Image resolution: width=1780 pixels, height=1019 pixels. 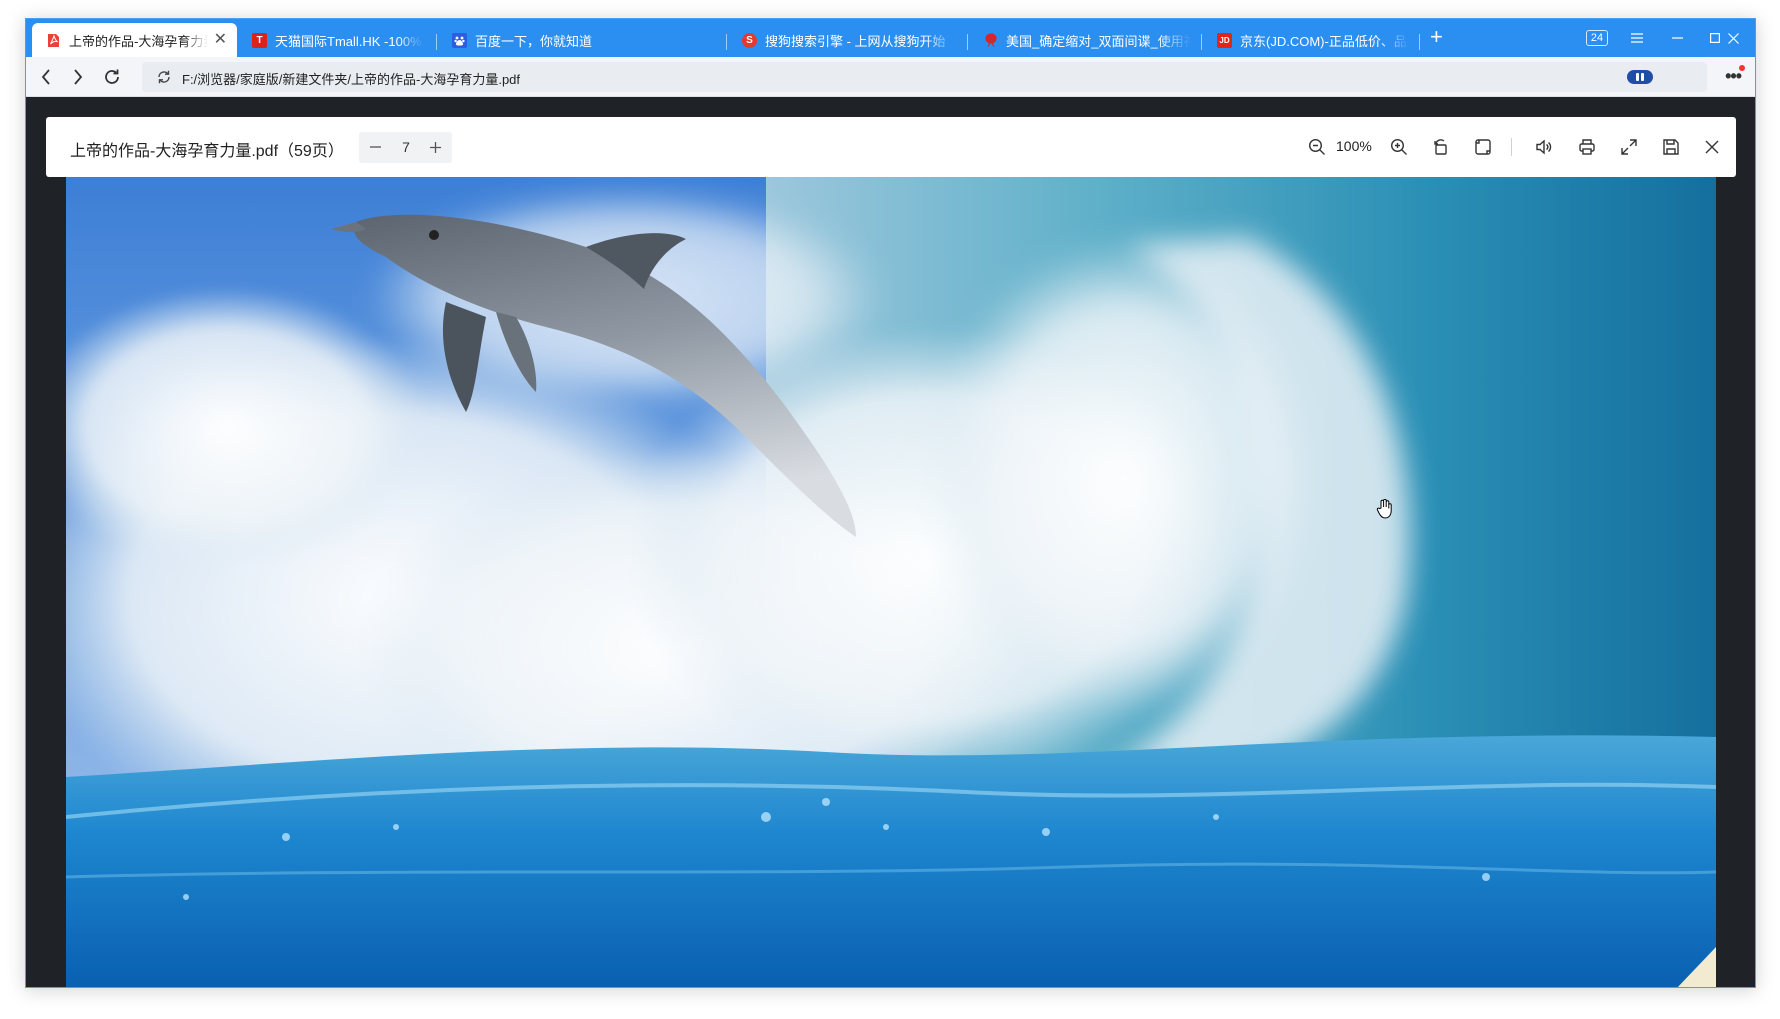 What do you see at coordinates (349, 41) in the screenshot?
I see `tab-title: 天猫国际Tmall.HK -100%正品保障` at bounding box center [349, 41].